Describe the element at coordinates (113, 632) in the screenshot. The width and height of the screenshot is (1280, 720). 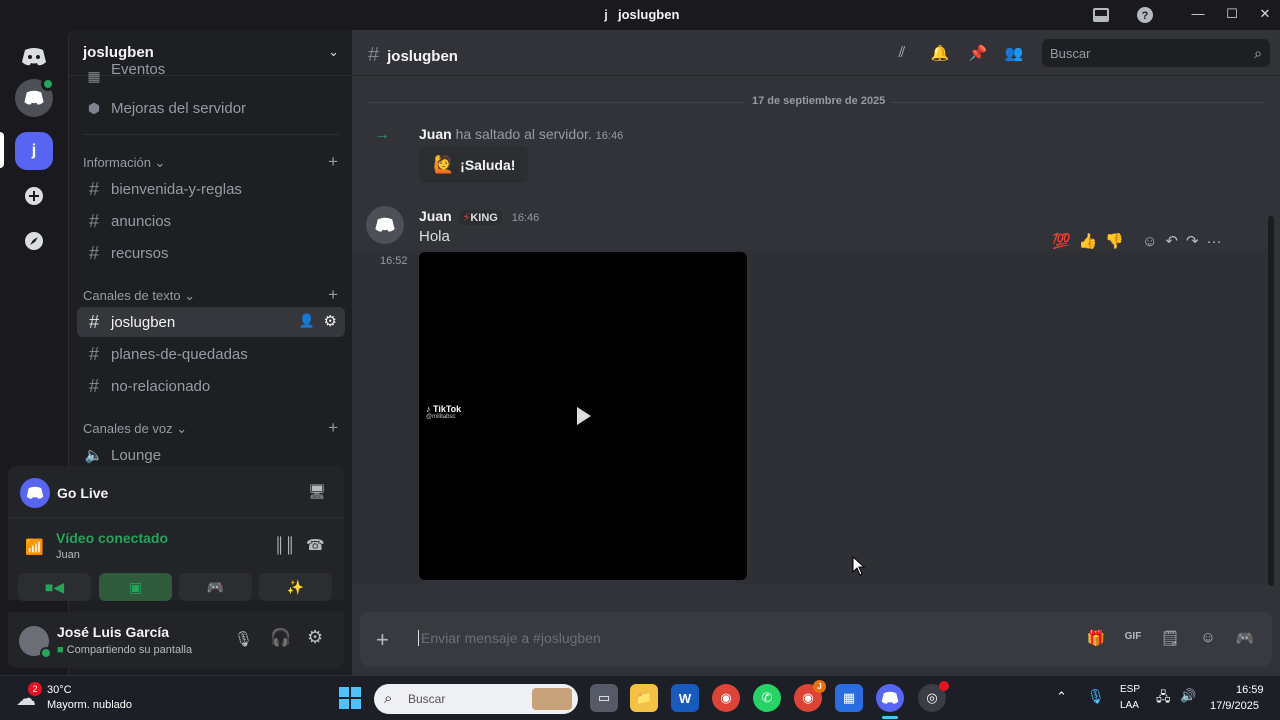
I see `user-name: José Luis García` at that location.